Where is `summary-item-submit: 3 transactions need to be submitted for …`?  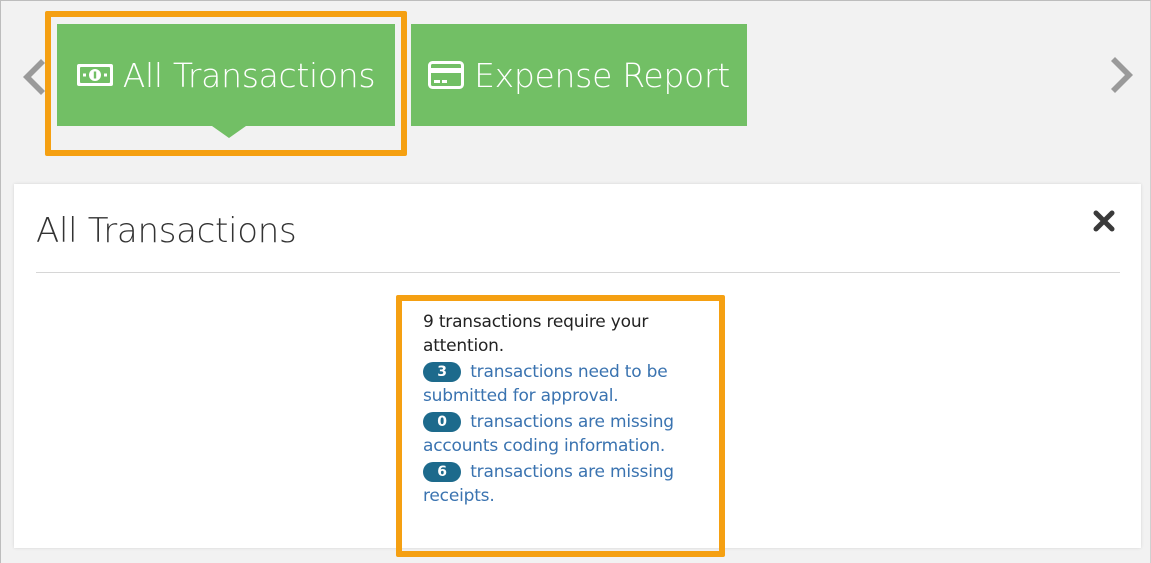
summary-item-submit: 3 transactions need to be submitted for … is located at coordinates (573, 384).